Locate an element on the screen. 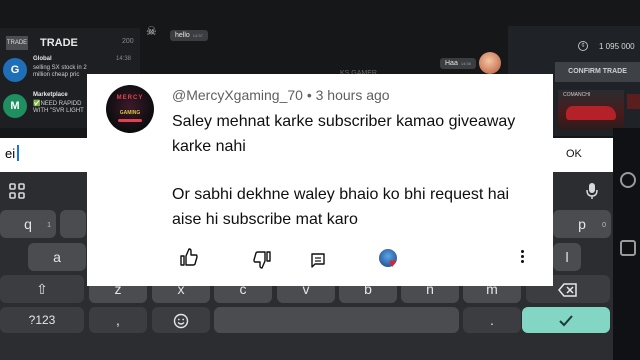 This screenshot has width=640, height=360. reply-icon is located at coordinates (318, 260).